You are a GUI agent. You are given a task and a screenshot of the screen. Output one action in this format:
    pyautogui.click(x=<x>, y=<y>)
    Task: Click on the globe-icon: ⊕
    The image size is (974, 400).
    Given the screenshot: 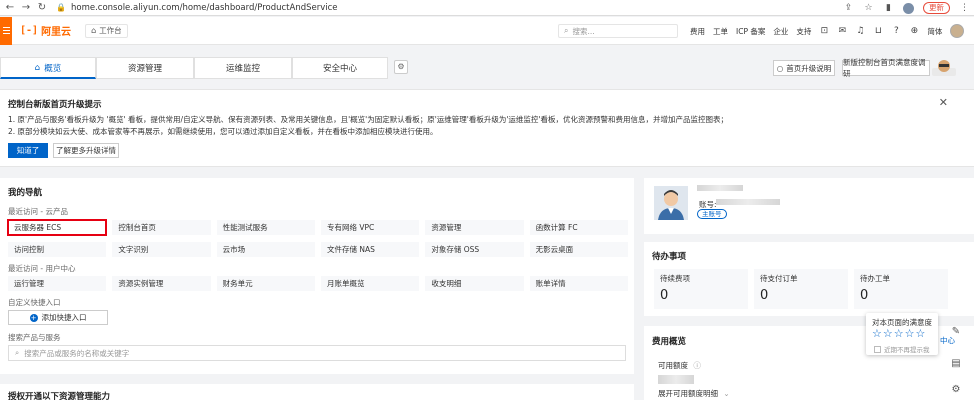 What is the action you would take?
    pyautogui.click(x=914, y=31)
    